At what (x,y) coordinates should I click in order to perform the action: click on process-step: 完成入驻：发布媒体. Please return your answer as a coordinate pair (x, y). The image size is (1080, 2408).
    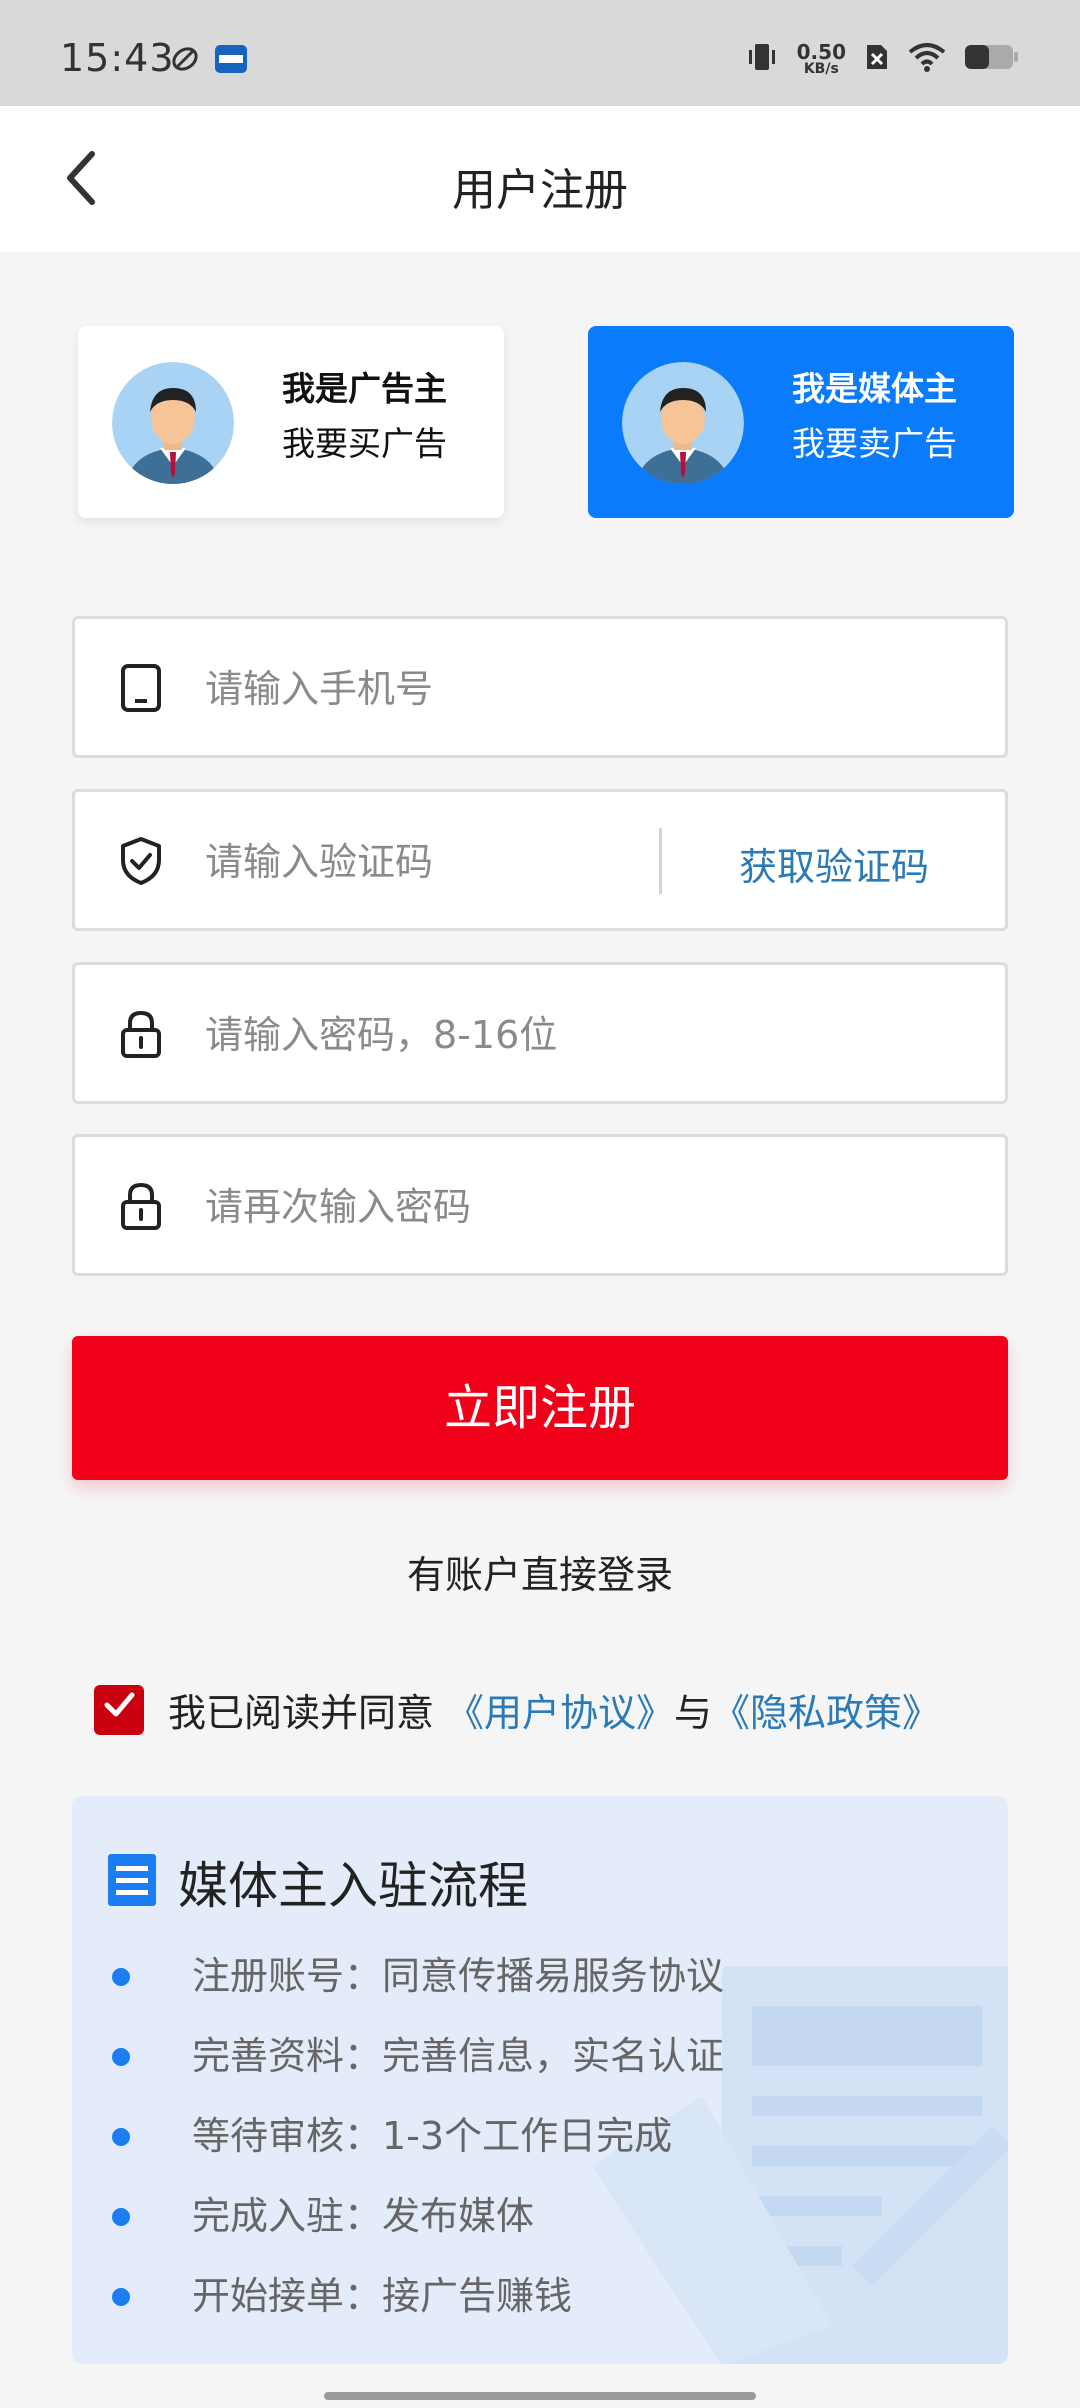
    Looking at the image, I should click on (415, 2216).